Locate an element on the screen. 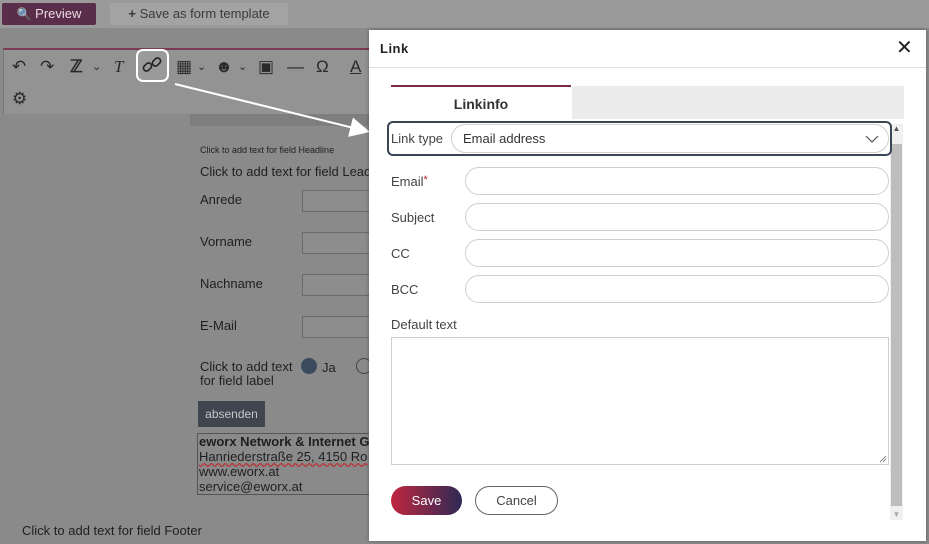 This screenshot has height=544, width=929. anrede-field is located at coordinates (337, 201).